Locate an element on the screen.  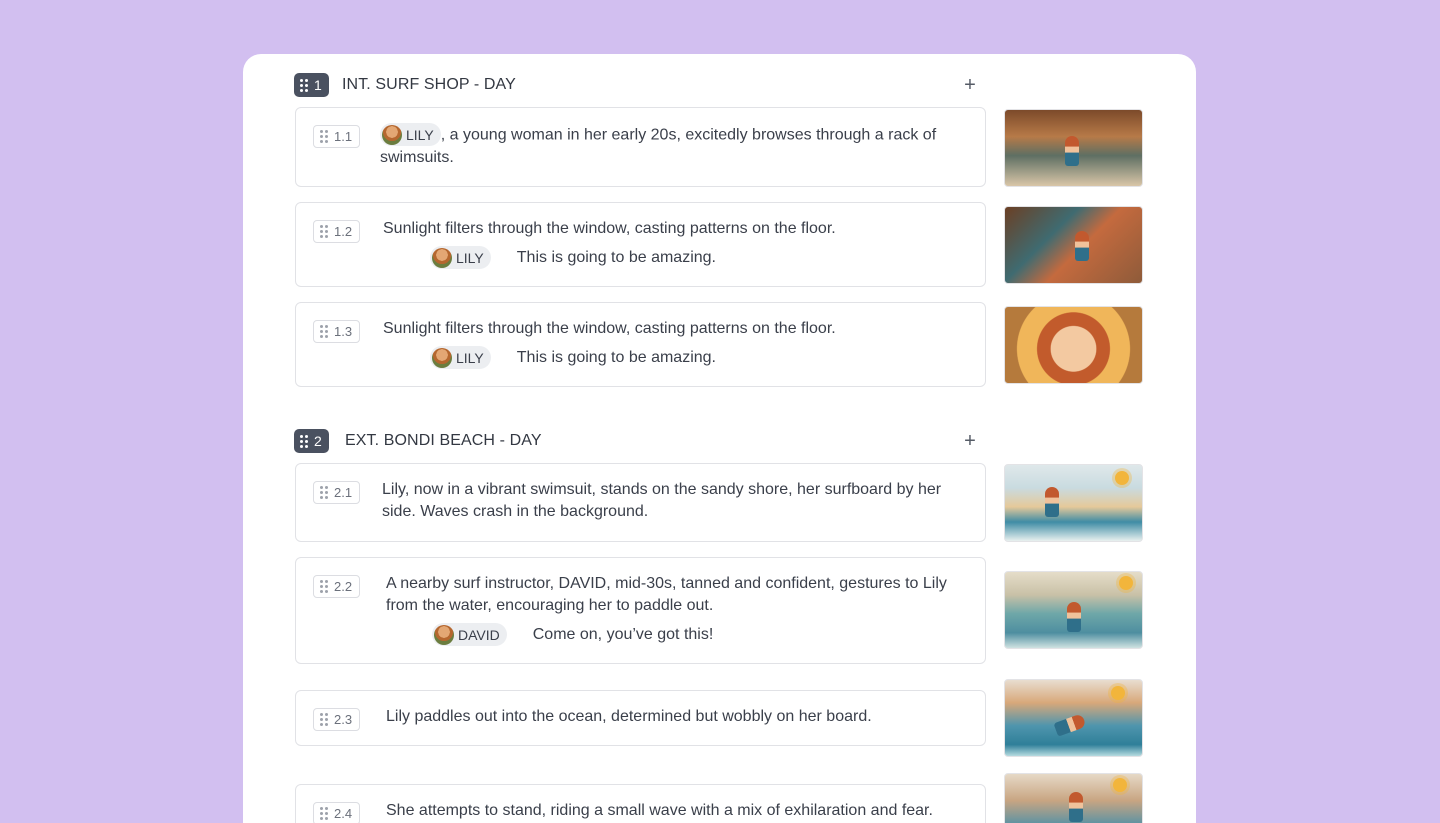
scene-number-badge: 2 is located at coordinates (311, 441).